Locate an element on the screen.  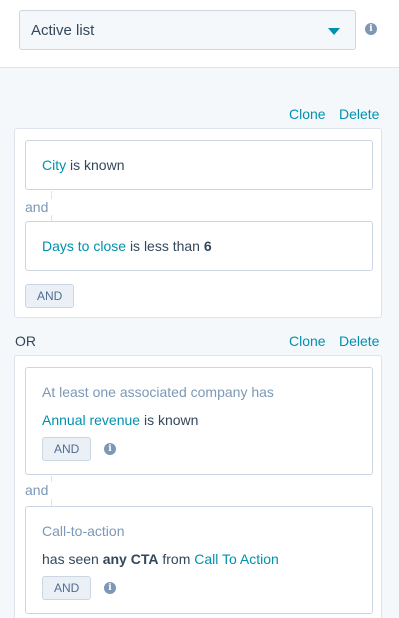
filter-text: has seen any CTA from Call To Action is located at coordinates (160, 559).